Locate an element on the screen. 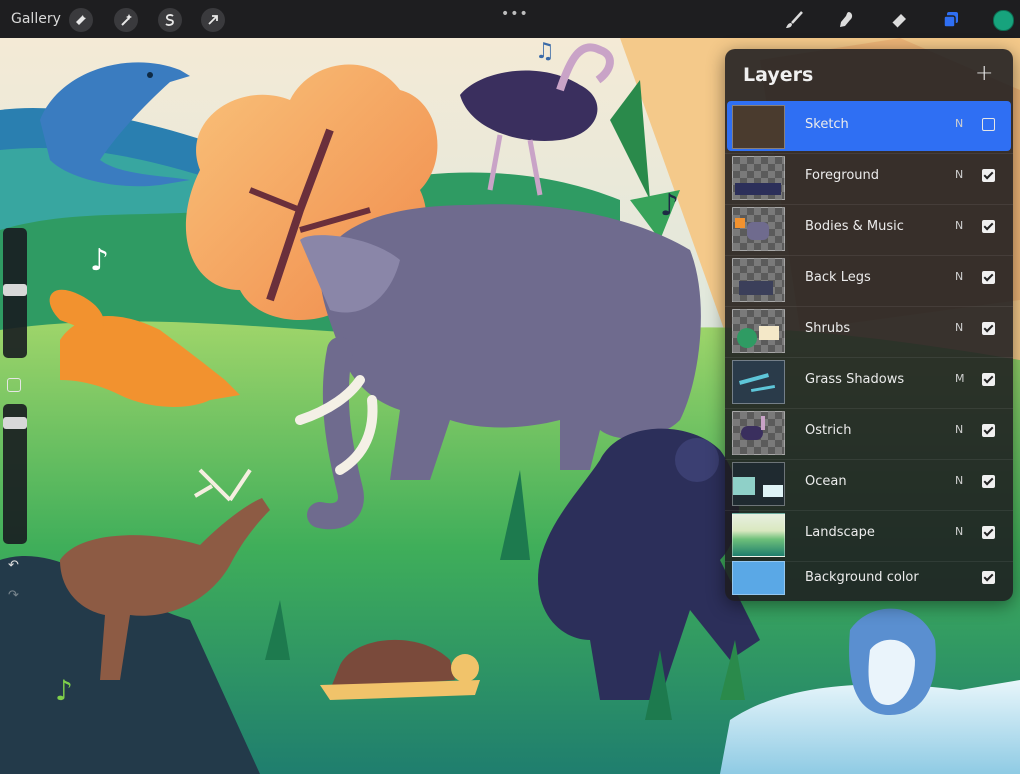 The height and width of the screenshot is (774, 1020). side-controls: ↶ ↷ is located at coordinates (15, 421).